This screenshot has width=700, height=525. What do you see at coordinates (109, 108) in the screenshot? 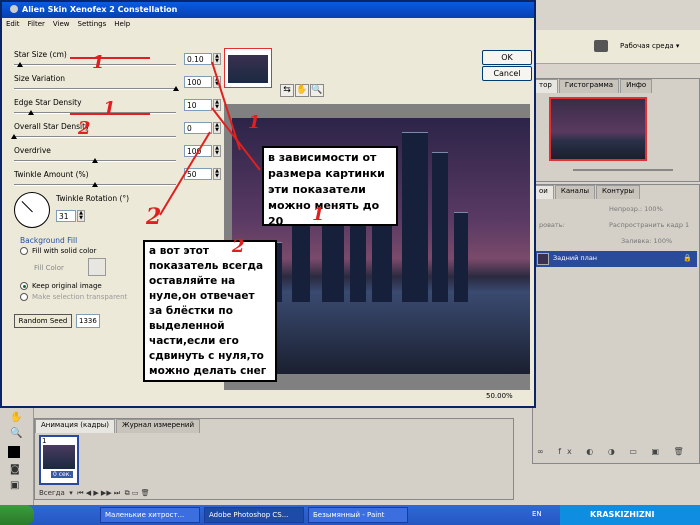
I see `mark-1b: 1` at bounding box center [109, 108].